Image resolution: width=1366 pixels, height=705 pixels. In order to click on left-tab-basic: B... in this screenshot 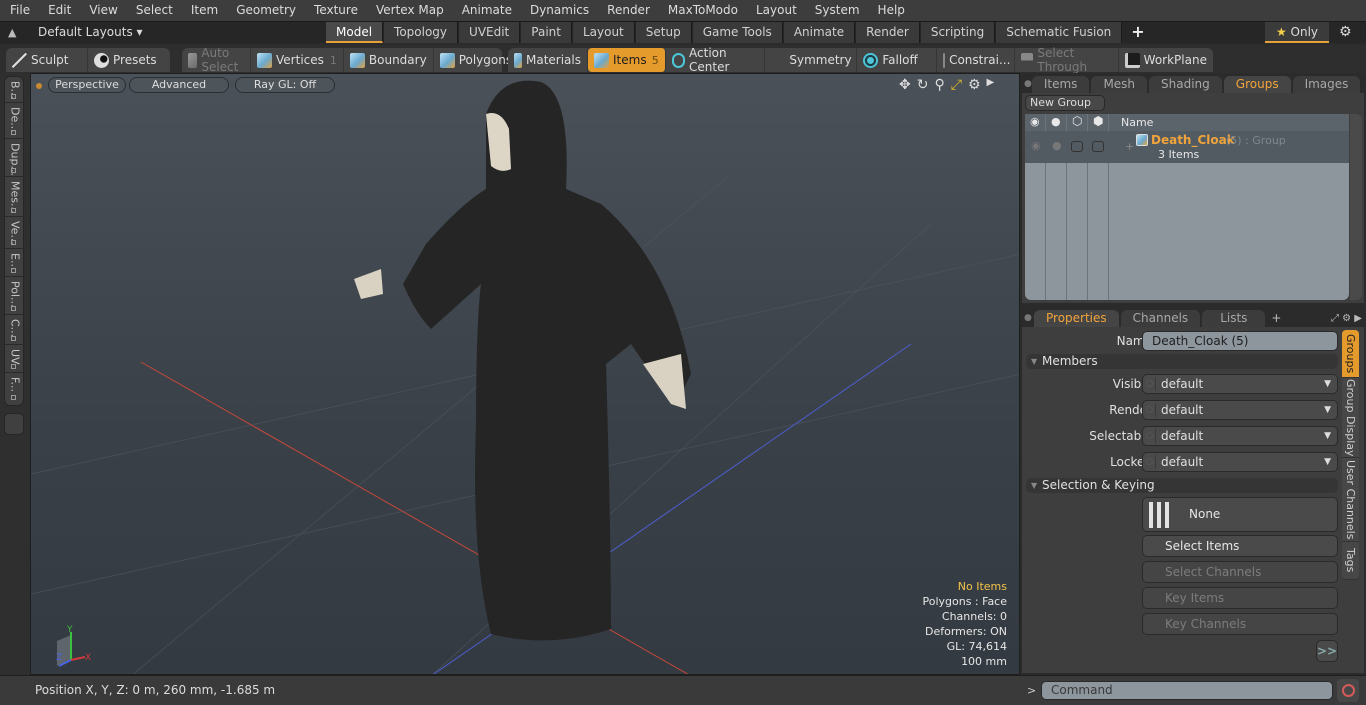, I will do `click(15, 90)`.